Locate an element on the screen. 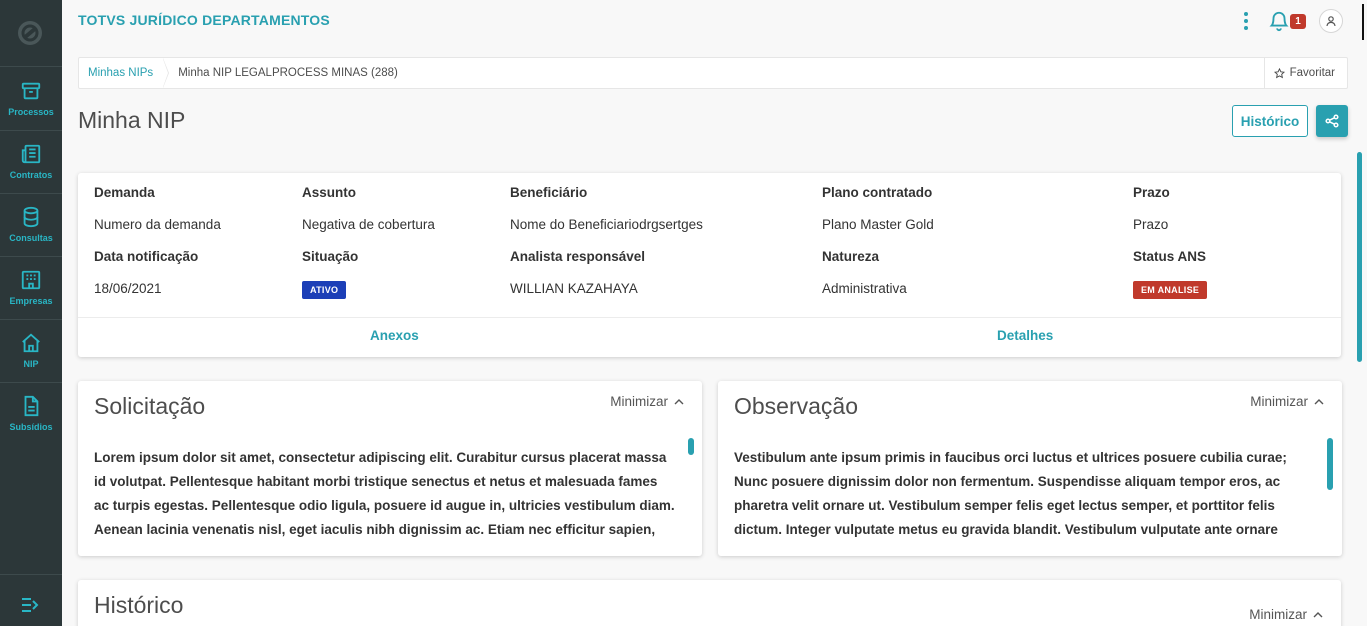 The width and height of the screenshot is (1367, 626). sidebar-item-label: NIP is located at coordinates (31, 364).